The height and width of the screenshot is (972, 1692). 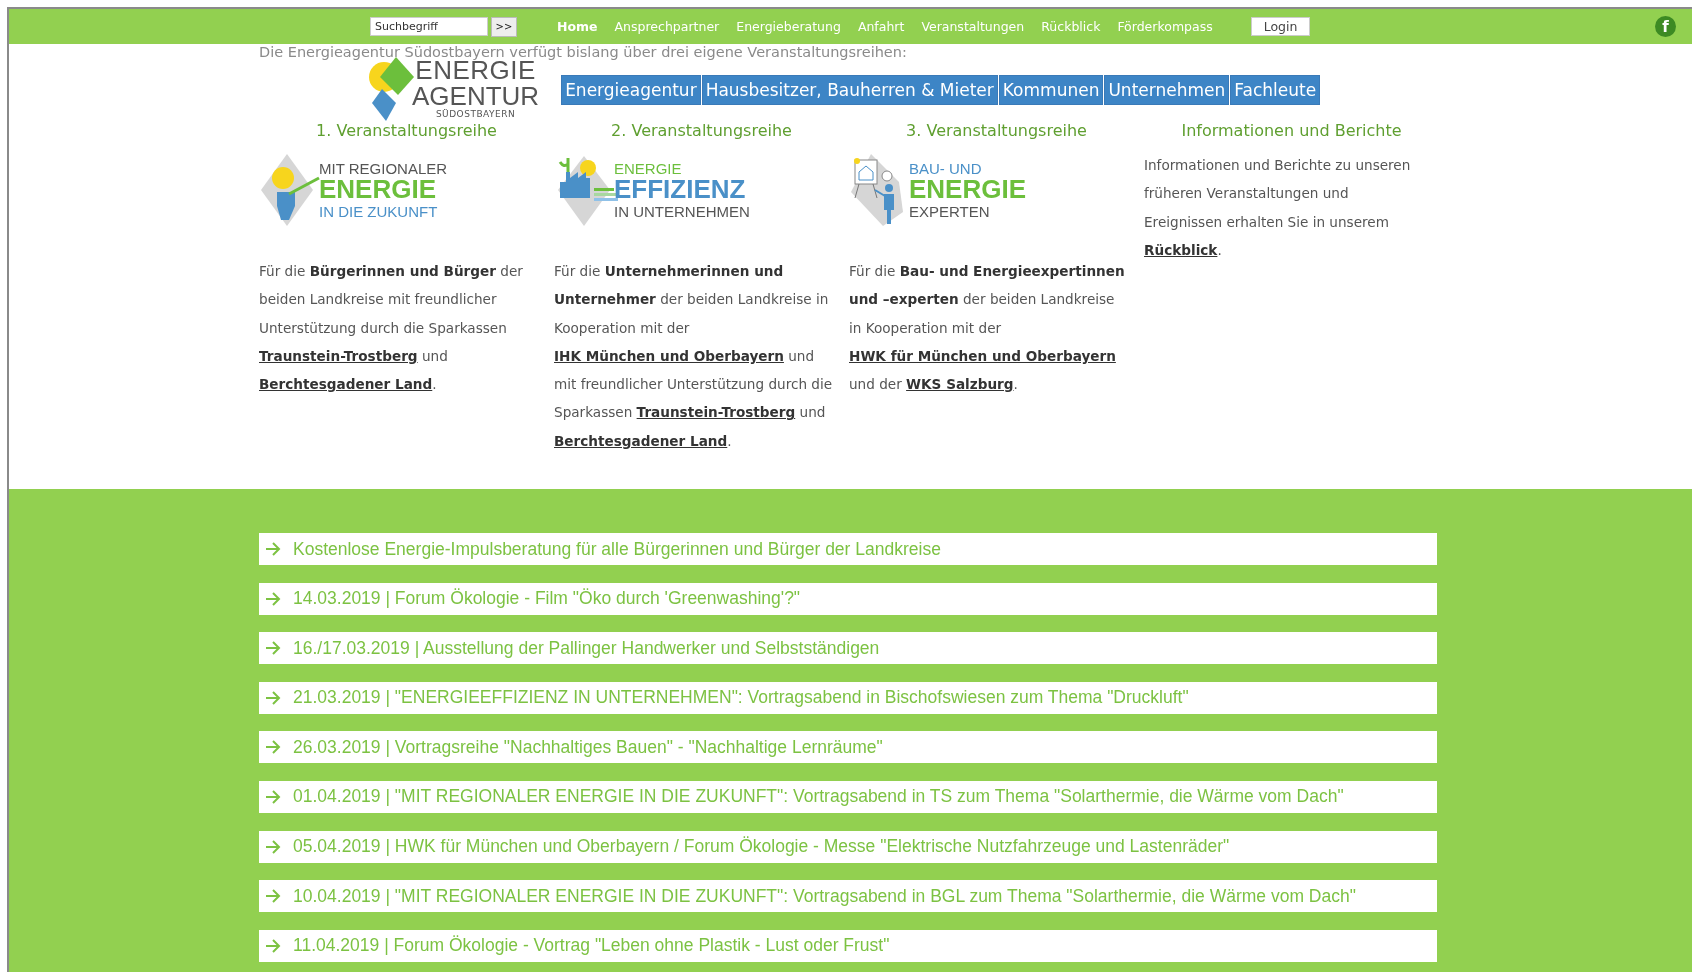 I want to click on menu-tab: Unternehmen, so click(x=1167, y=90).